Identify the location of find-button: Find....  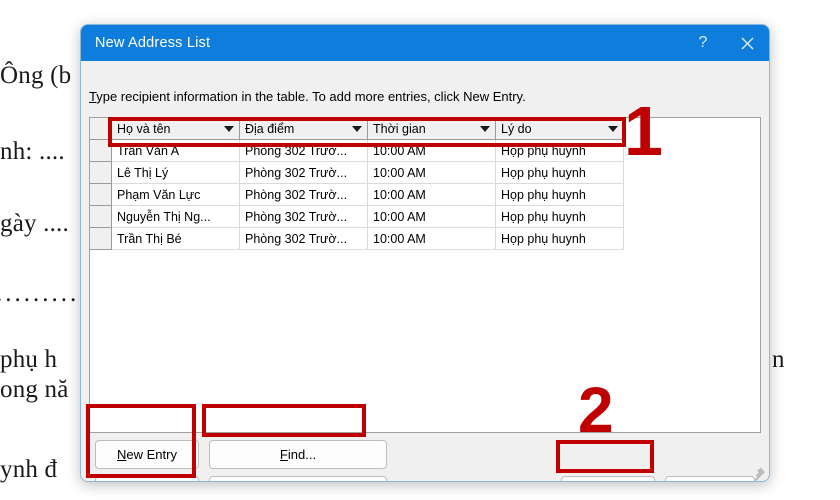
(298, 454).